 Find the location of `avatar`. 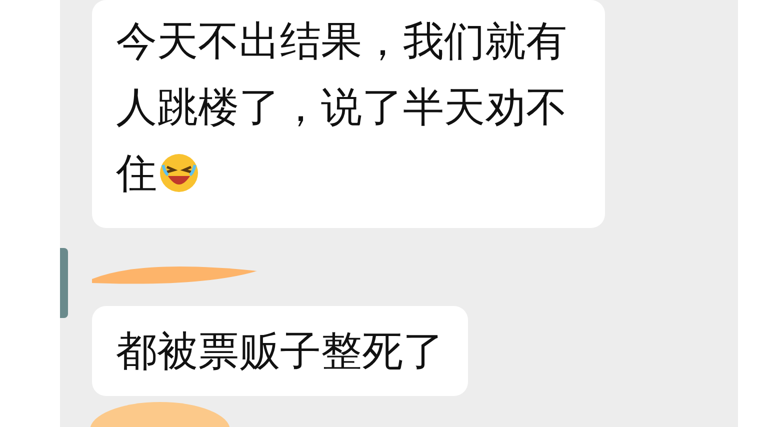

avatar is located at coordinates (64, 283).